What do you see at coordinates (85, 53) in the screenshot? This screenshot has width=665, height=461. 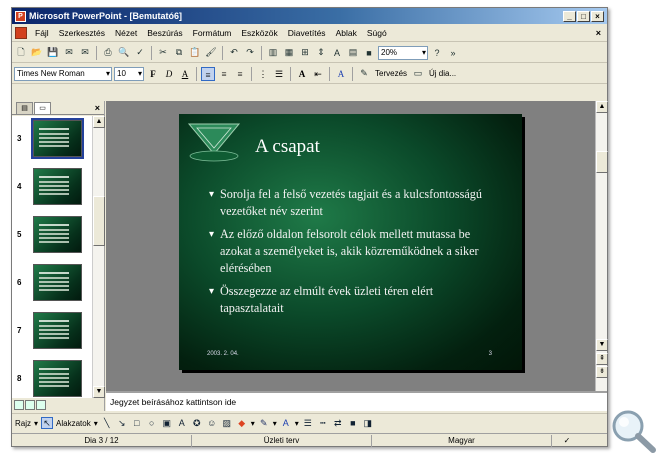 I see `email-icon: ✉` at bounding box center [85, 53].